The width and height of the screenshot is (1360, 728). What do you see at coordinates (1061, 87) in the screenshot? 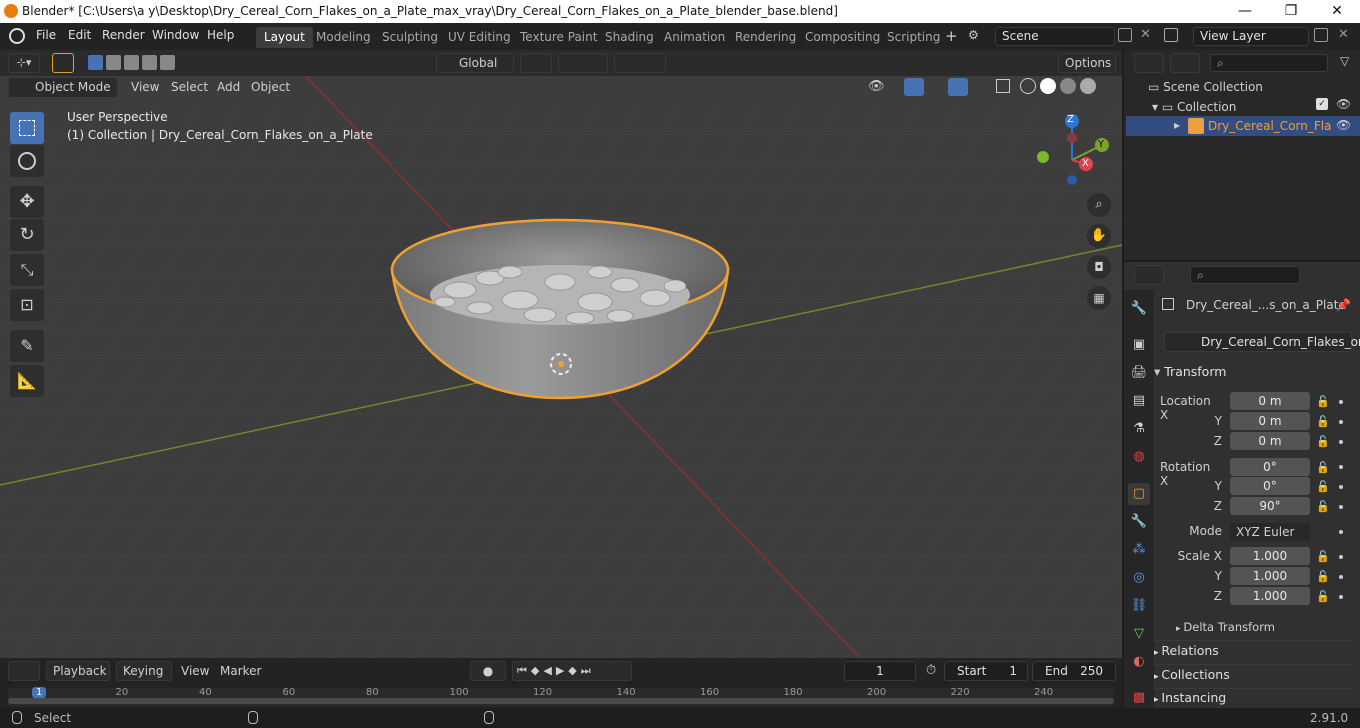
I see `shading-mode-group` at bounding box center [1061, 87].